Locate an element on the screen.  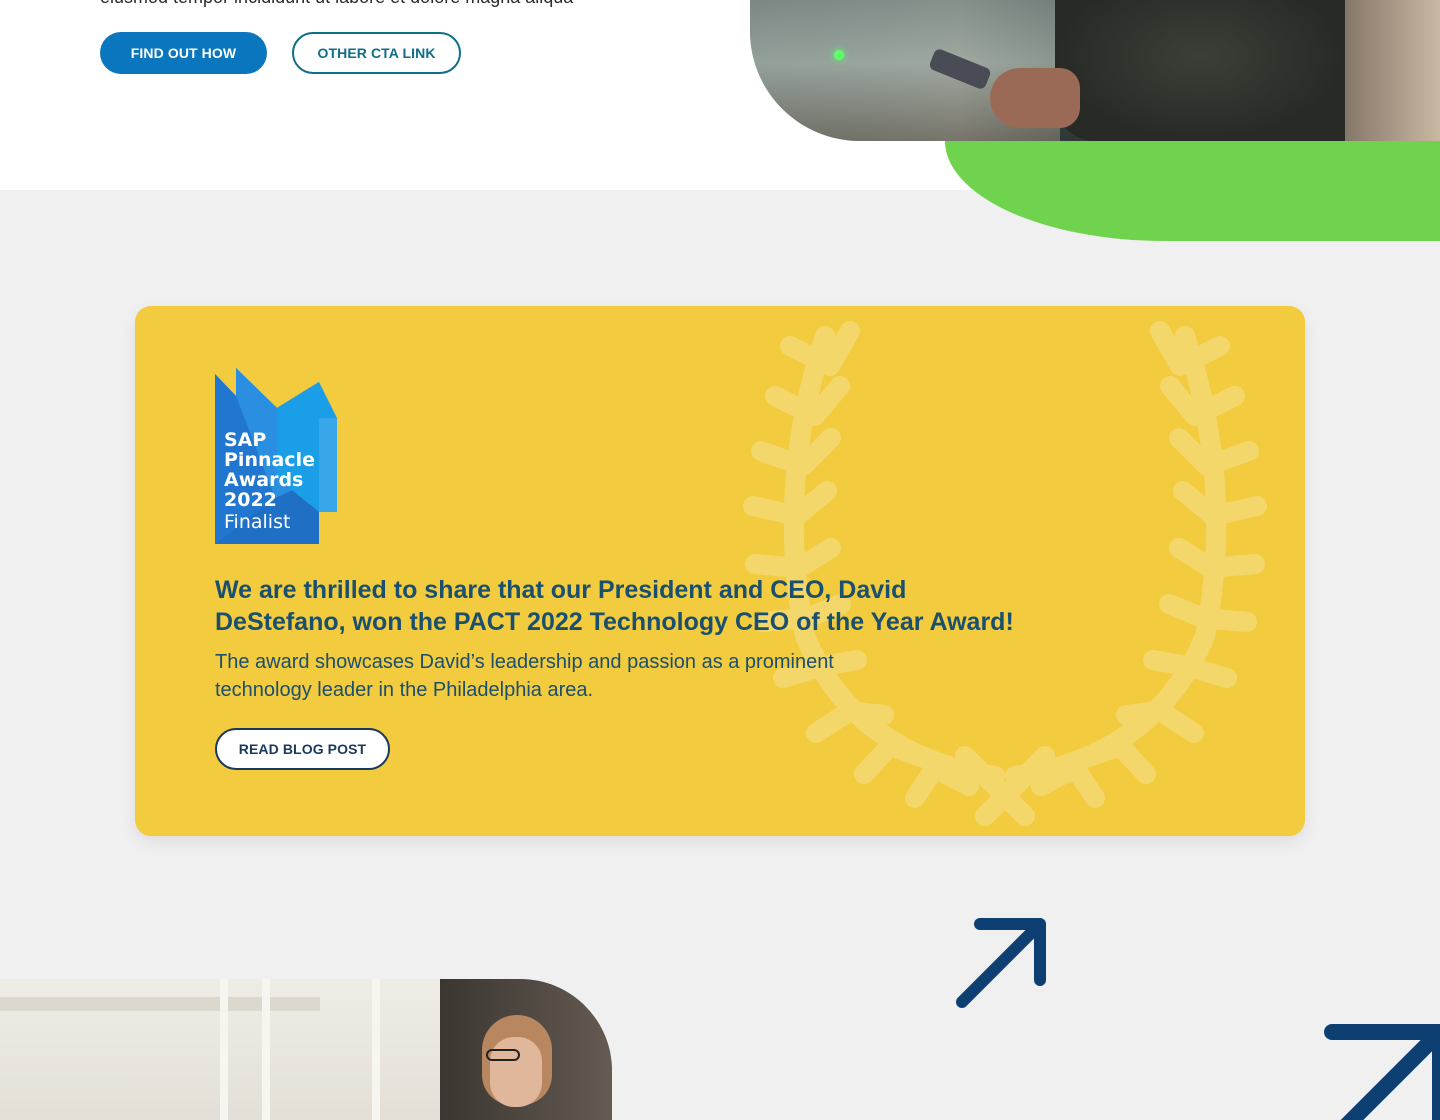
office-photo is located at coordinates (306, 1049).